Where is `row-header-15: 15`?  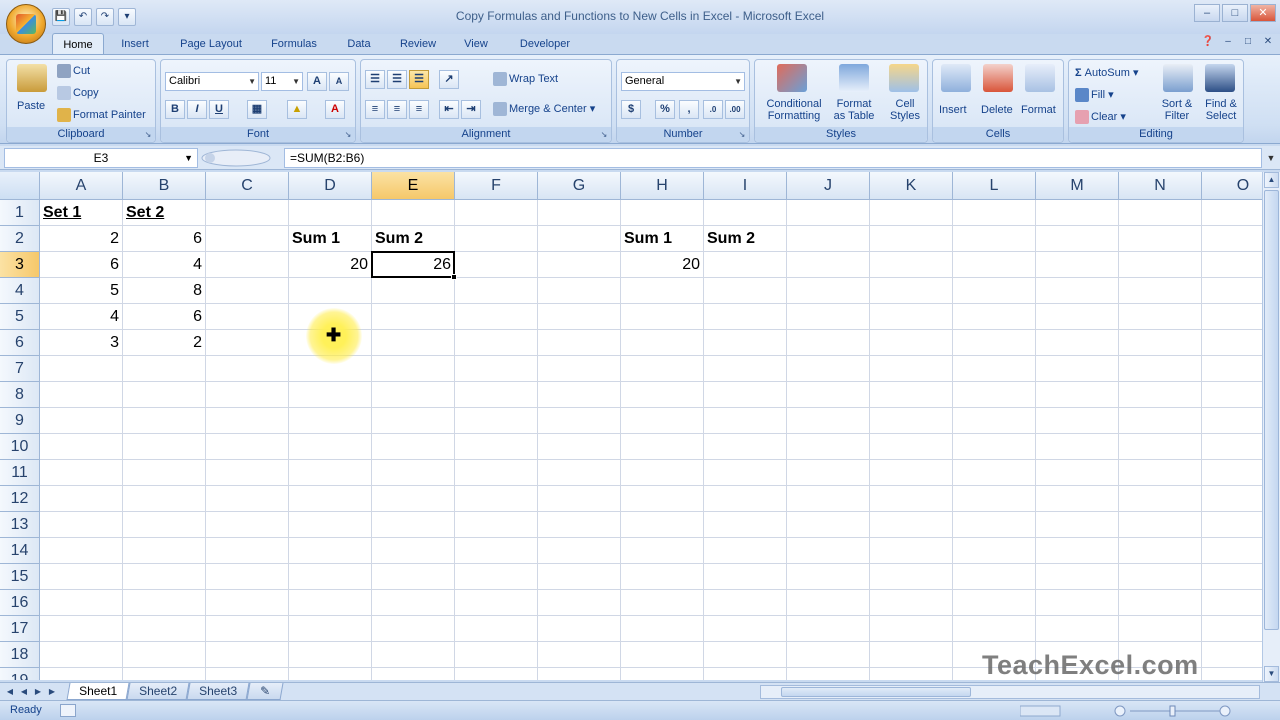 row-header-15: 15 is located at coordinates (20, 577).